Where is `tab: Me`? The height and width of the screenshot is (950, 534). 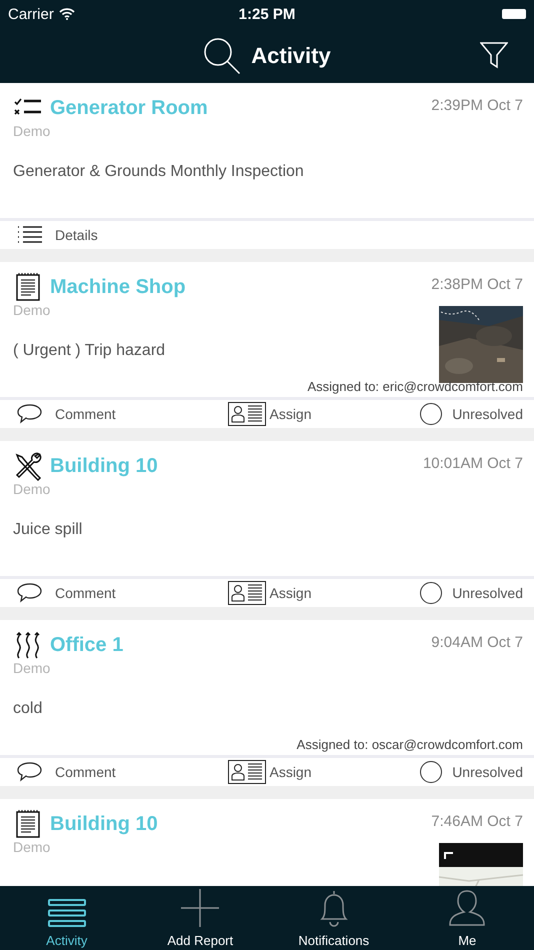 tab: Me is located at coordinates (467, 918).